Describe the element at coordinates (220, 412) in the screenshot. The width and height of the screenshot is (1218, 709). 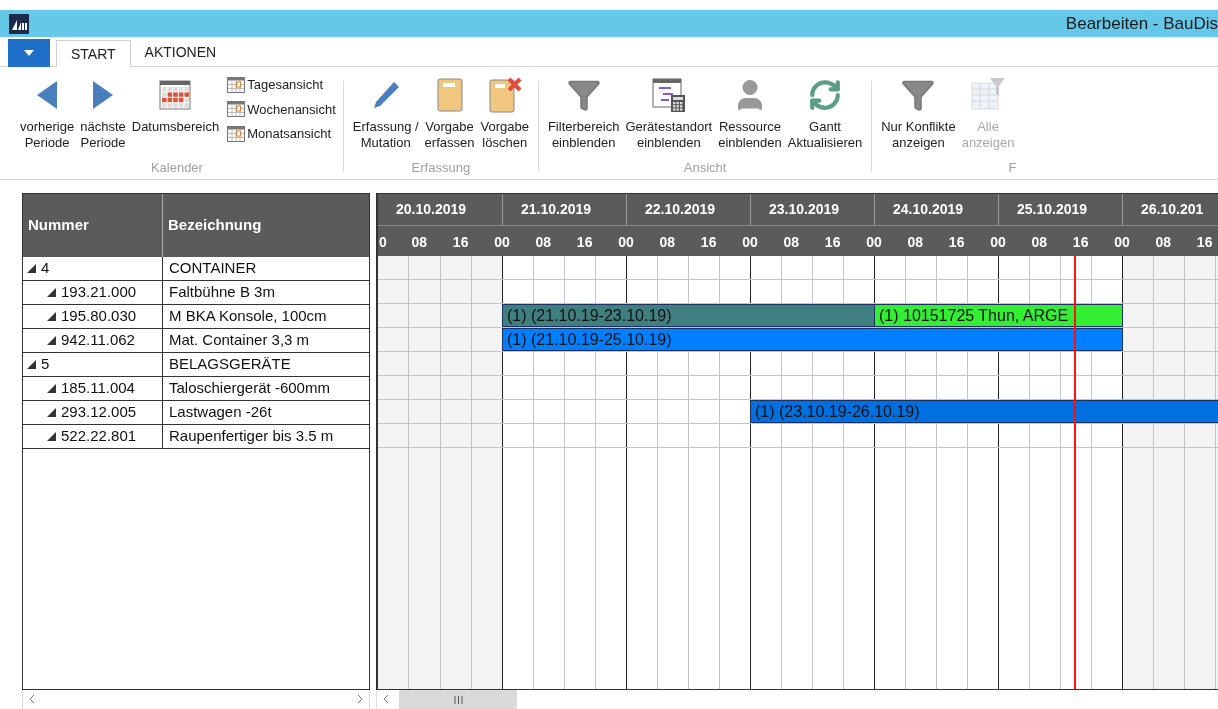
I see `table-cell-text: Lastwagen -26t` at that location.